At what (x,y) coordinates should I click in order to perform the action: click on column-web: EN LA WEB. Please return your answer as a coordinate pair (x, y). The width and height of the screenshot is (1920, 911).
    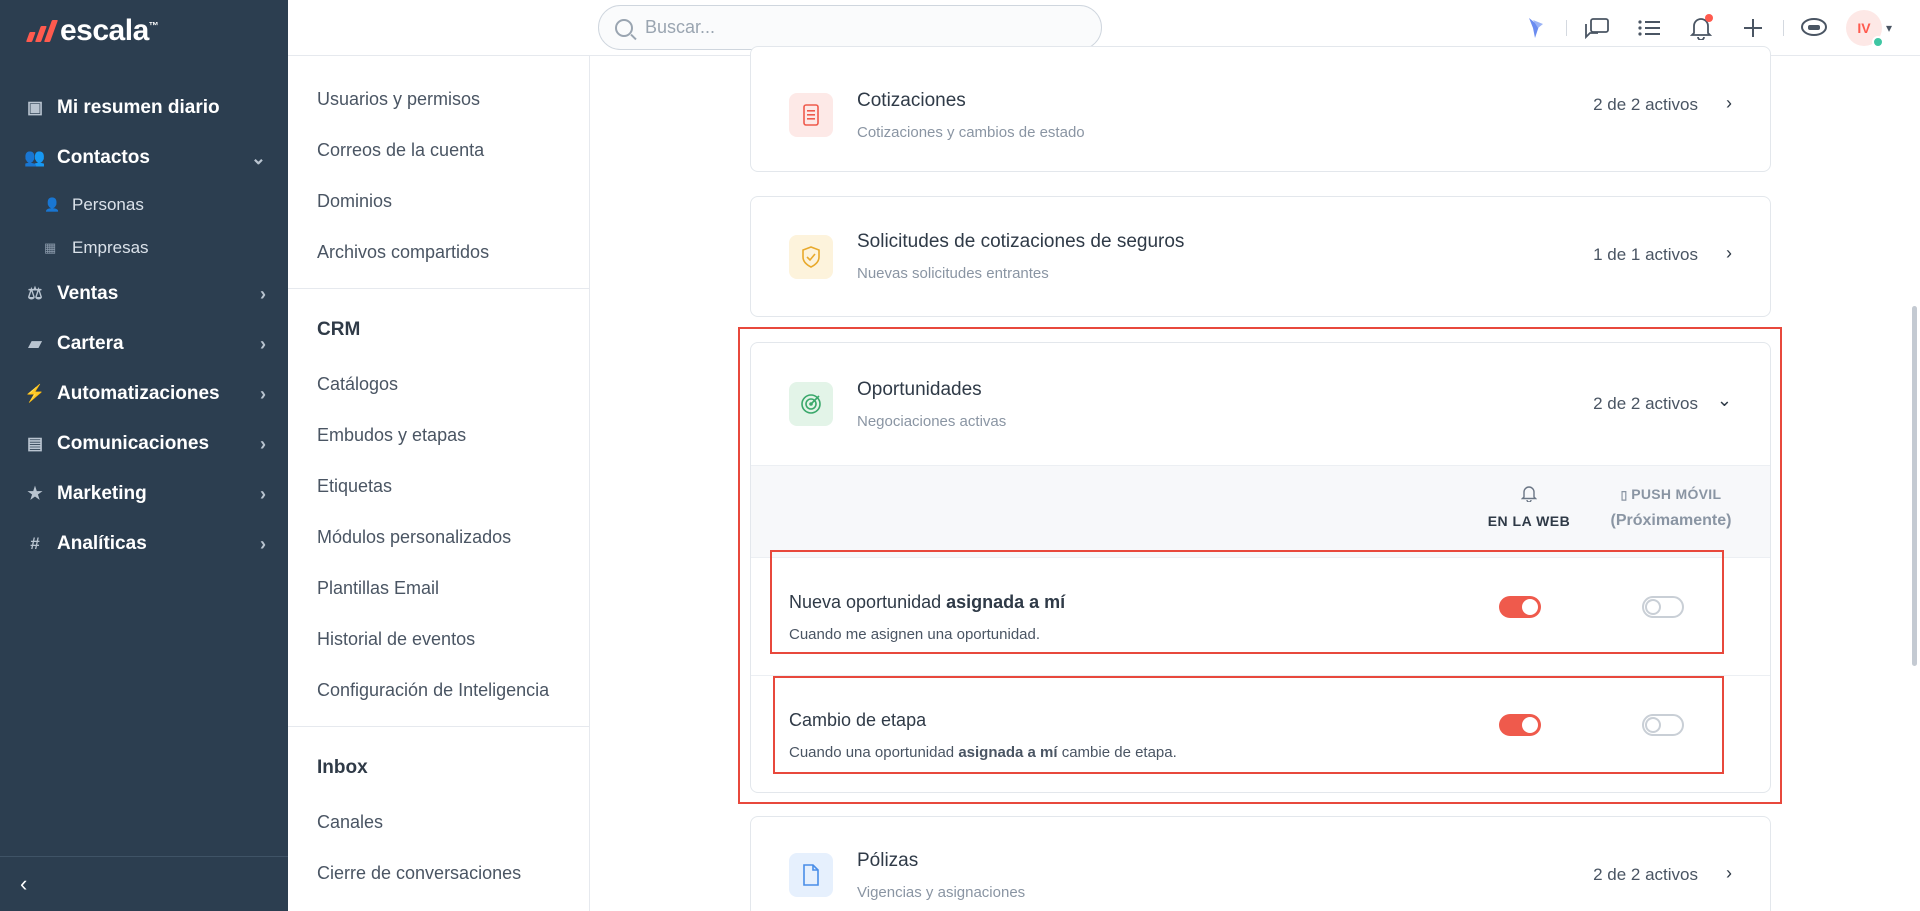
    Looking at the image, I should click on (1529, 507).